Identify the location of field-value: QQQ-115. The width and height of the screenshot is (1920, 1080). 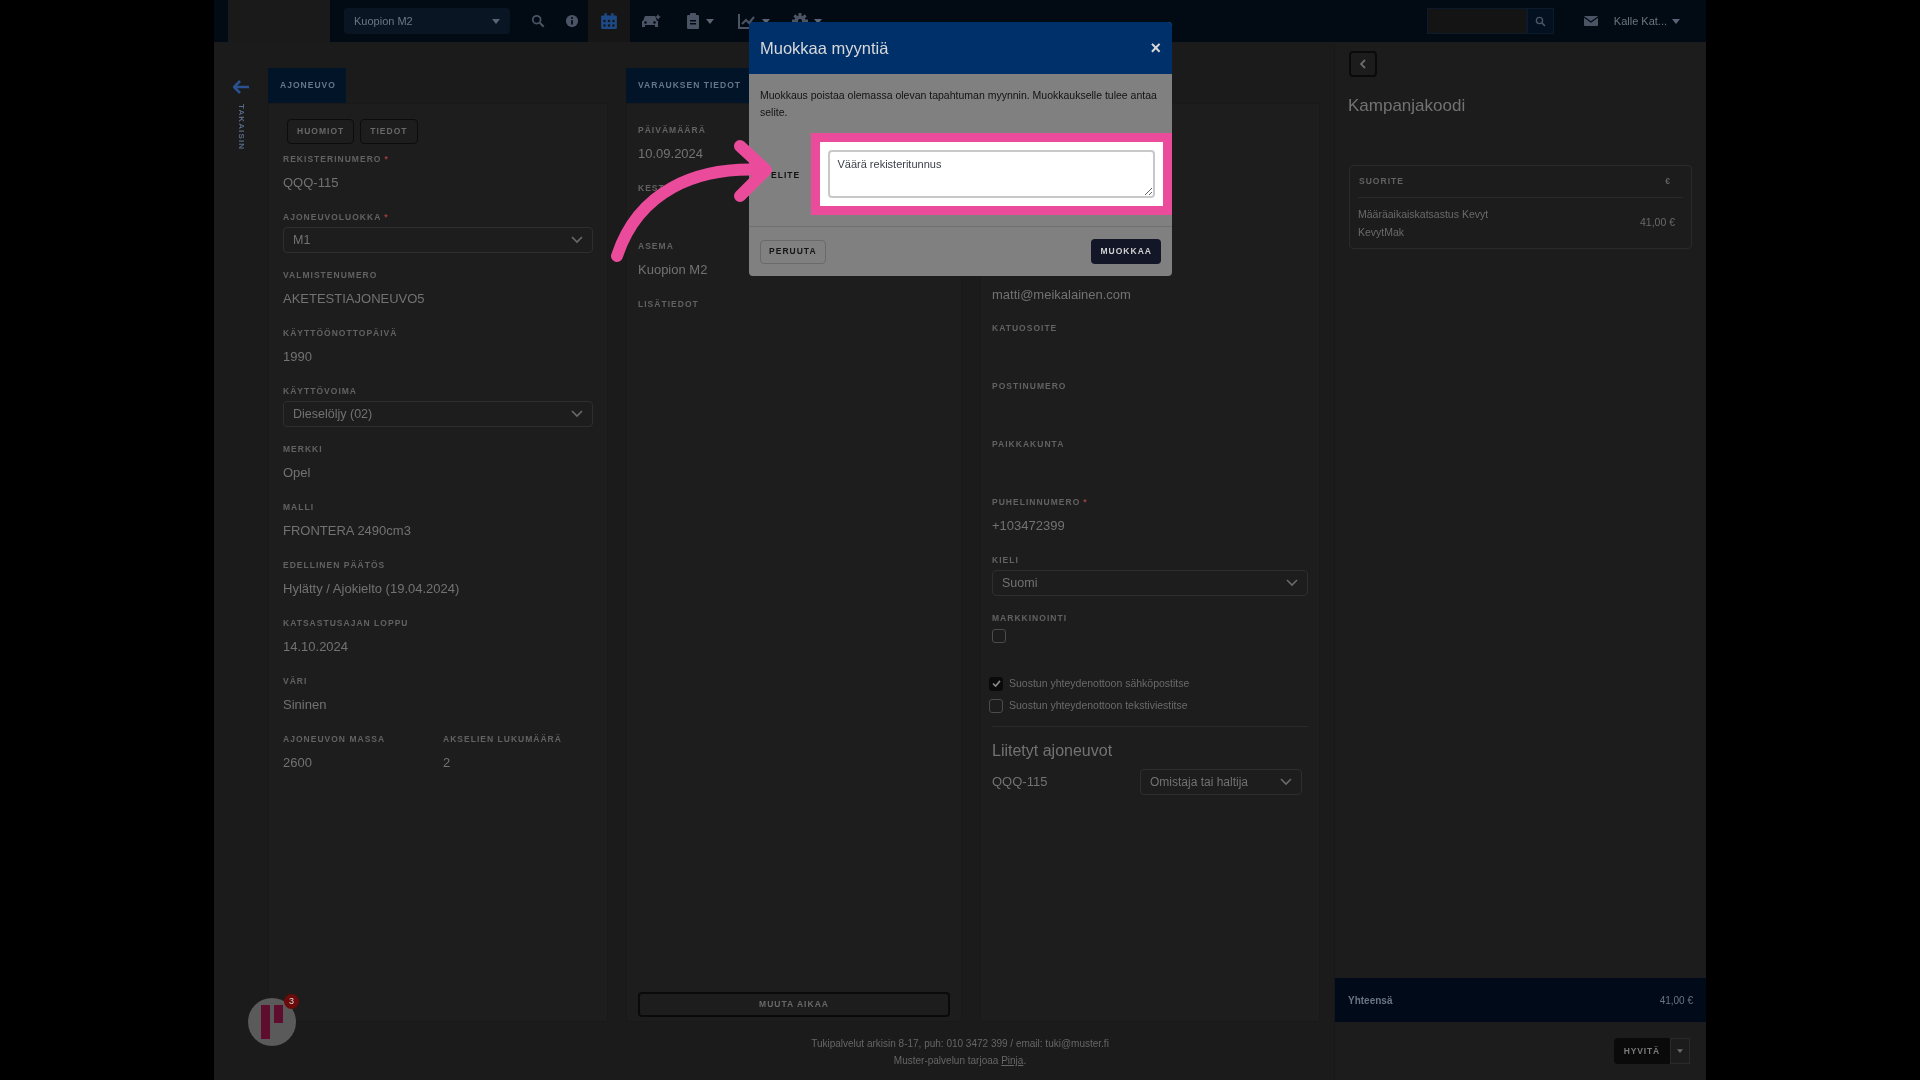
(311, 183).